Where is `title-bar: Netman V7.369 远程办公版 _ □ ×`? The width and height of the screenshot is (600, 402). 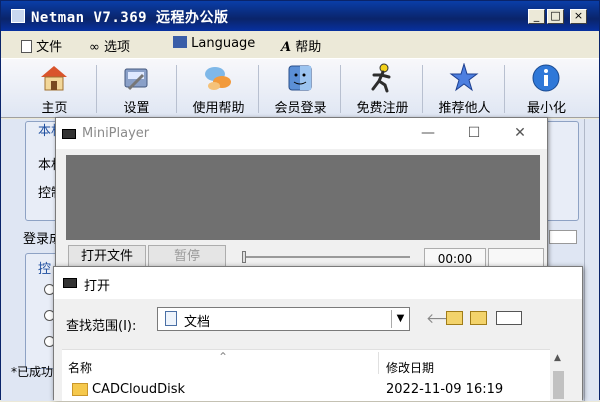 title-bar: Netman V7.369 远程办公版 _ □ × is located at coordinates (300, 16).